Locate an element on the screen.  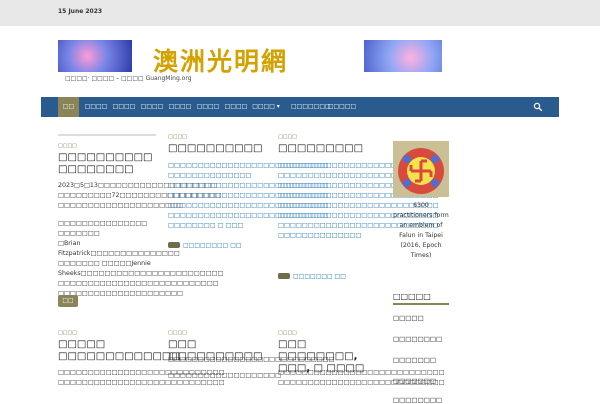
nav-item-7: □□□□ is located at coordinates (236, 107).